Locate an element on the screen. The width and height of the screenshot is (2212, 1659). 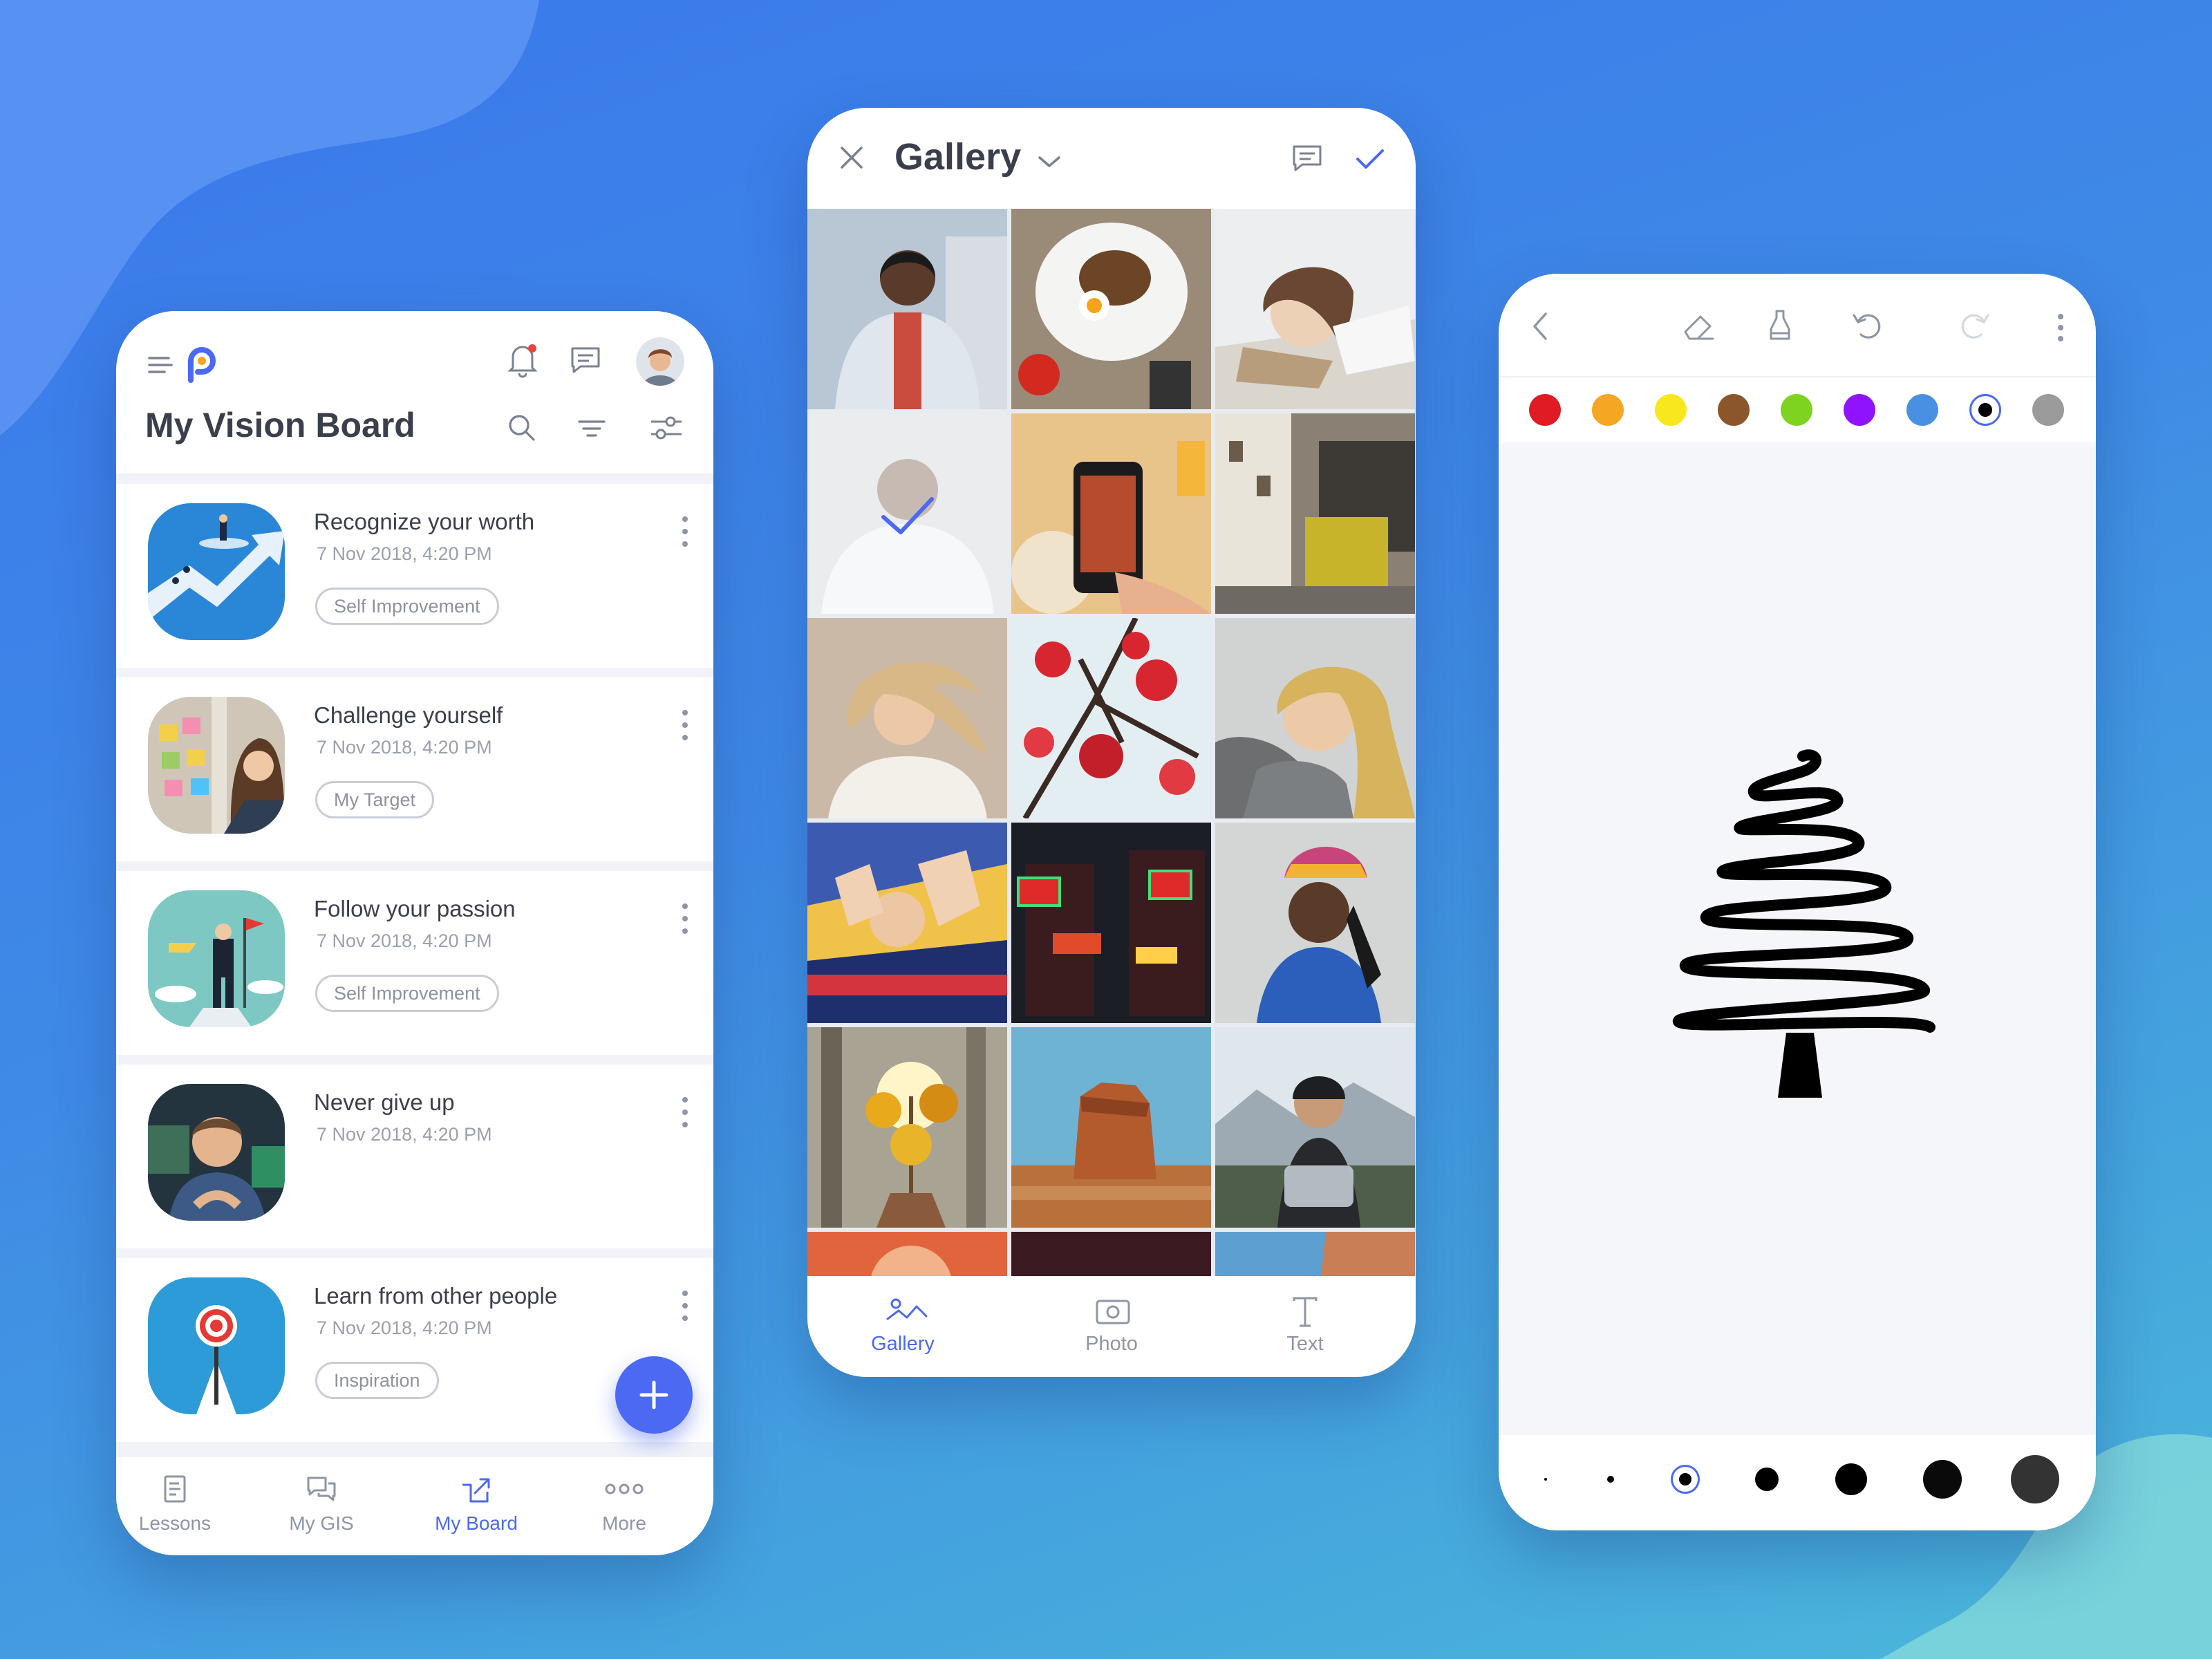
tab-label: Photo is located at coordinates (1111, 1344).